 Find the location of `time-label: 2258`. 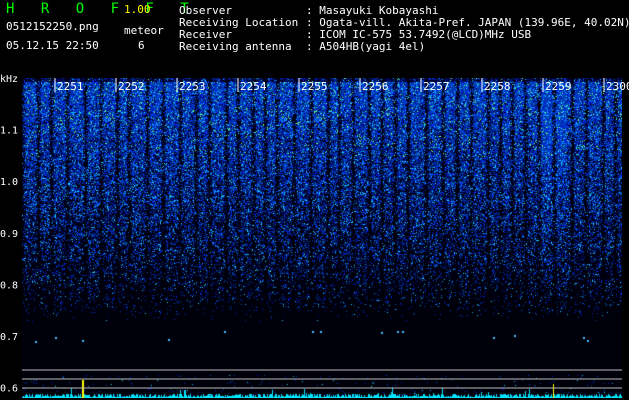

time-label: 2258 is located at coordinates (497, 86).